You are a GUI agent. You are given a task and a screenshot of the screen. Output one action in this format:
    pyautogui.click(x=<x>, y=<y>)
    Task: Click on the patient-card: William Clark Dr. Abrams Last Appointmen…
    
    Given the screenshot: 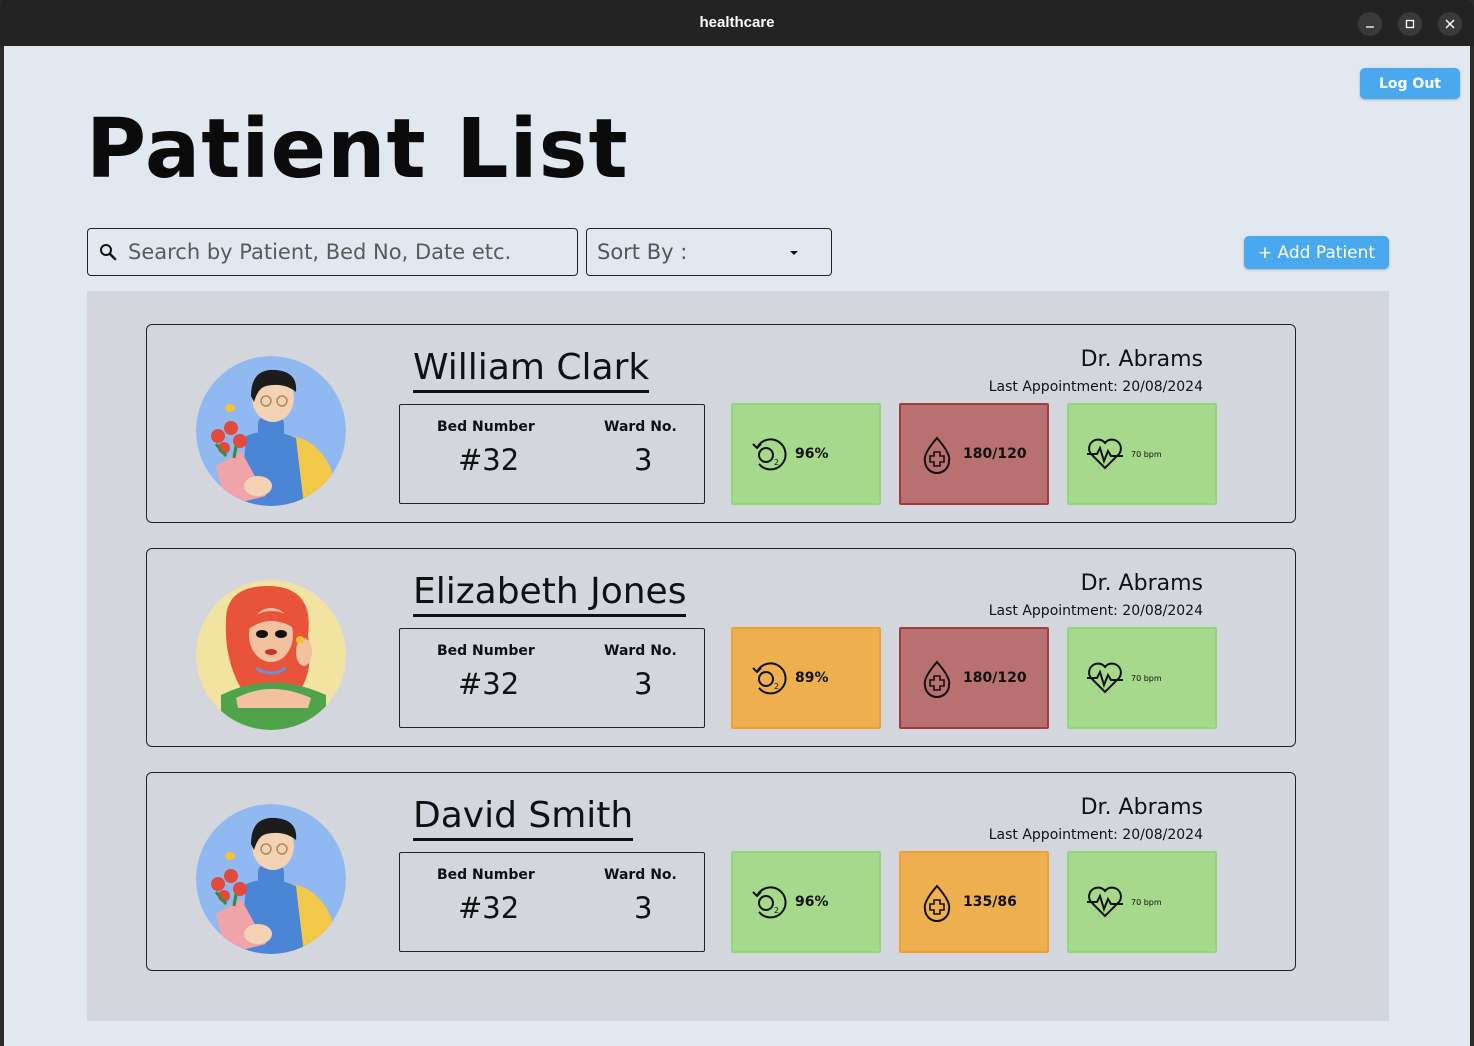 What is the action you would take?
    pyautogui.click(x=721, y=423)
    